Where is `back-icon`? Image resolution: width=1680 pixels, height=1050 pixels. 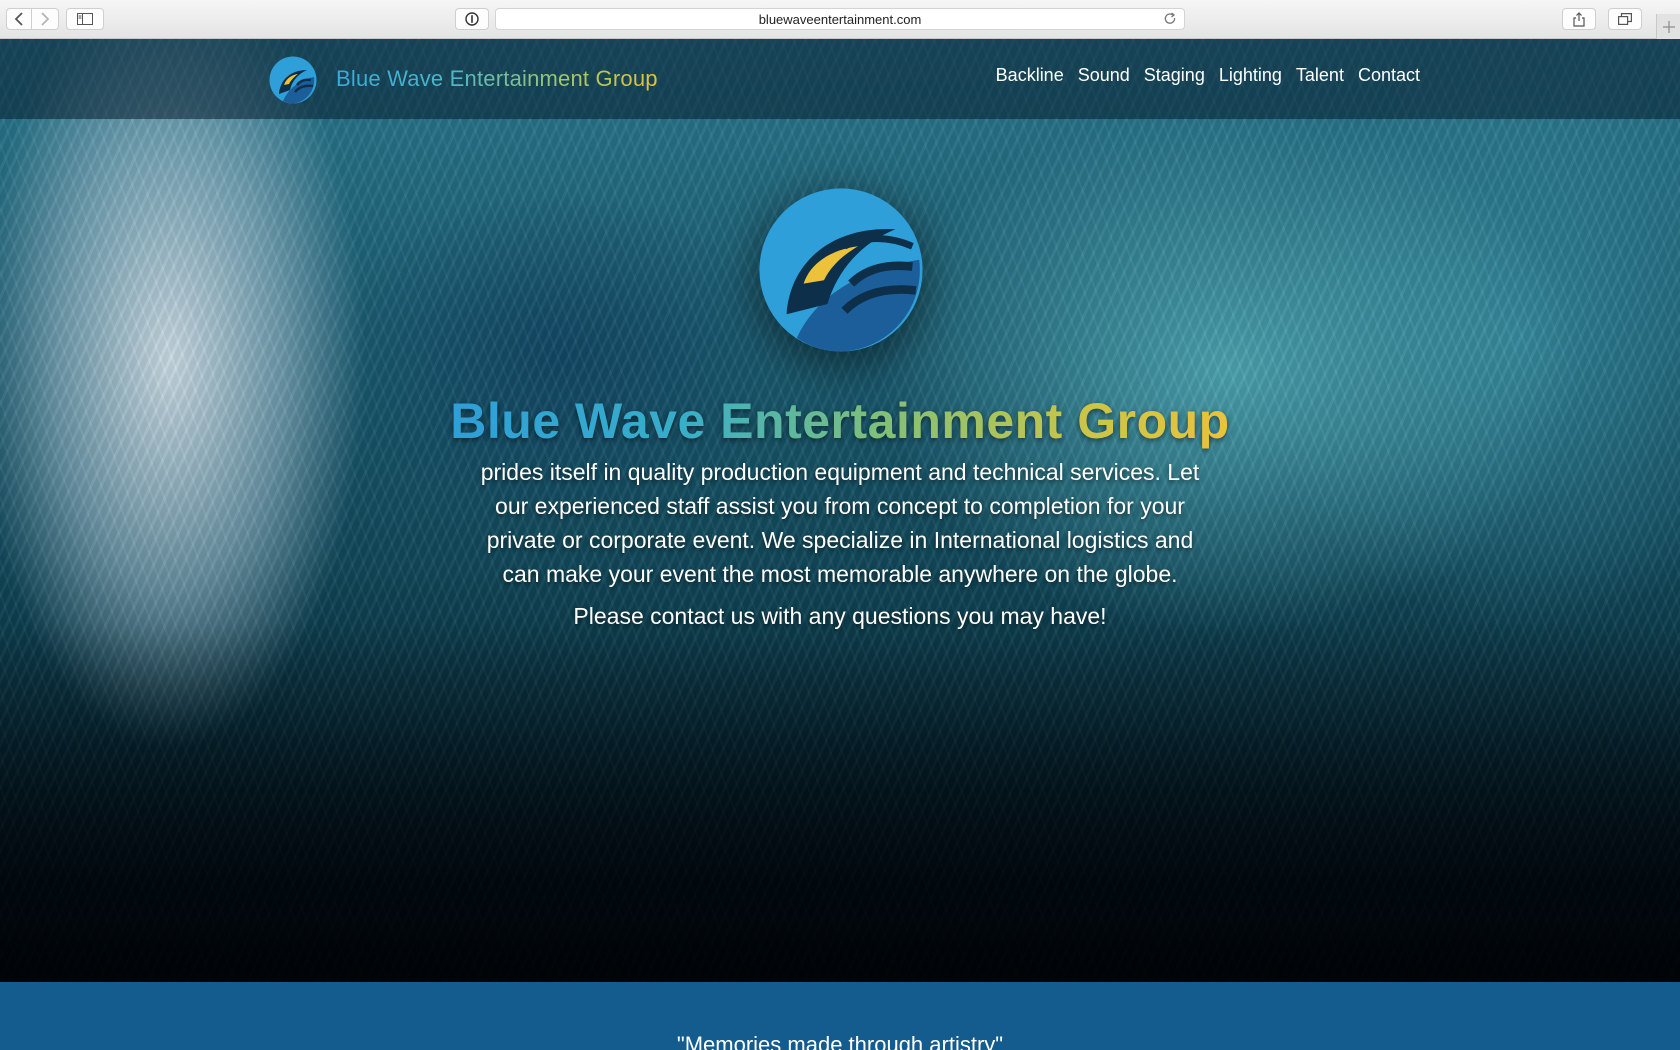
back-icon is located at coordinates (18, 19).